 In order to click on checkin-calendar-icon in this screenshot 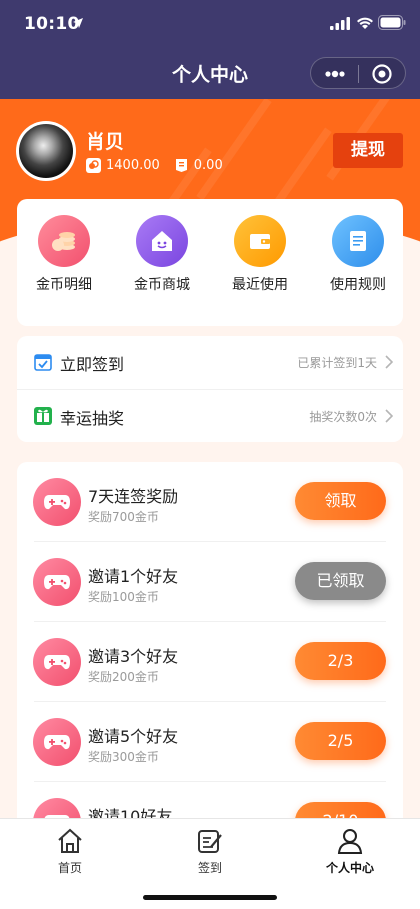, I will do `click(43, 362)`.